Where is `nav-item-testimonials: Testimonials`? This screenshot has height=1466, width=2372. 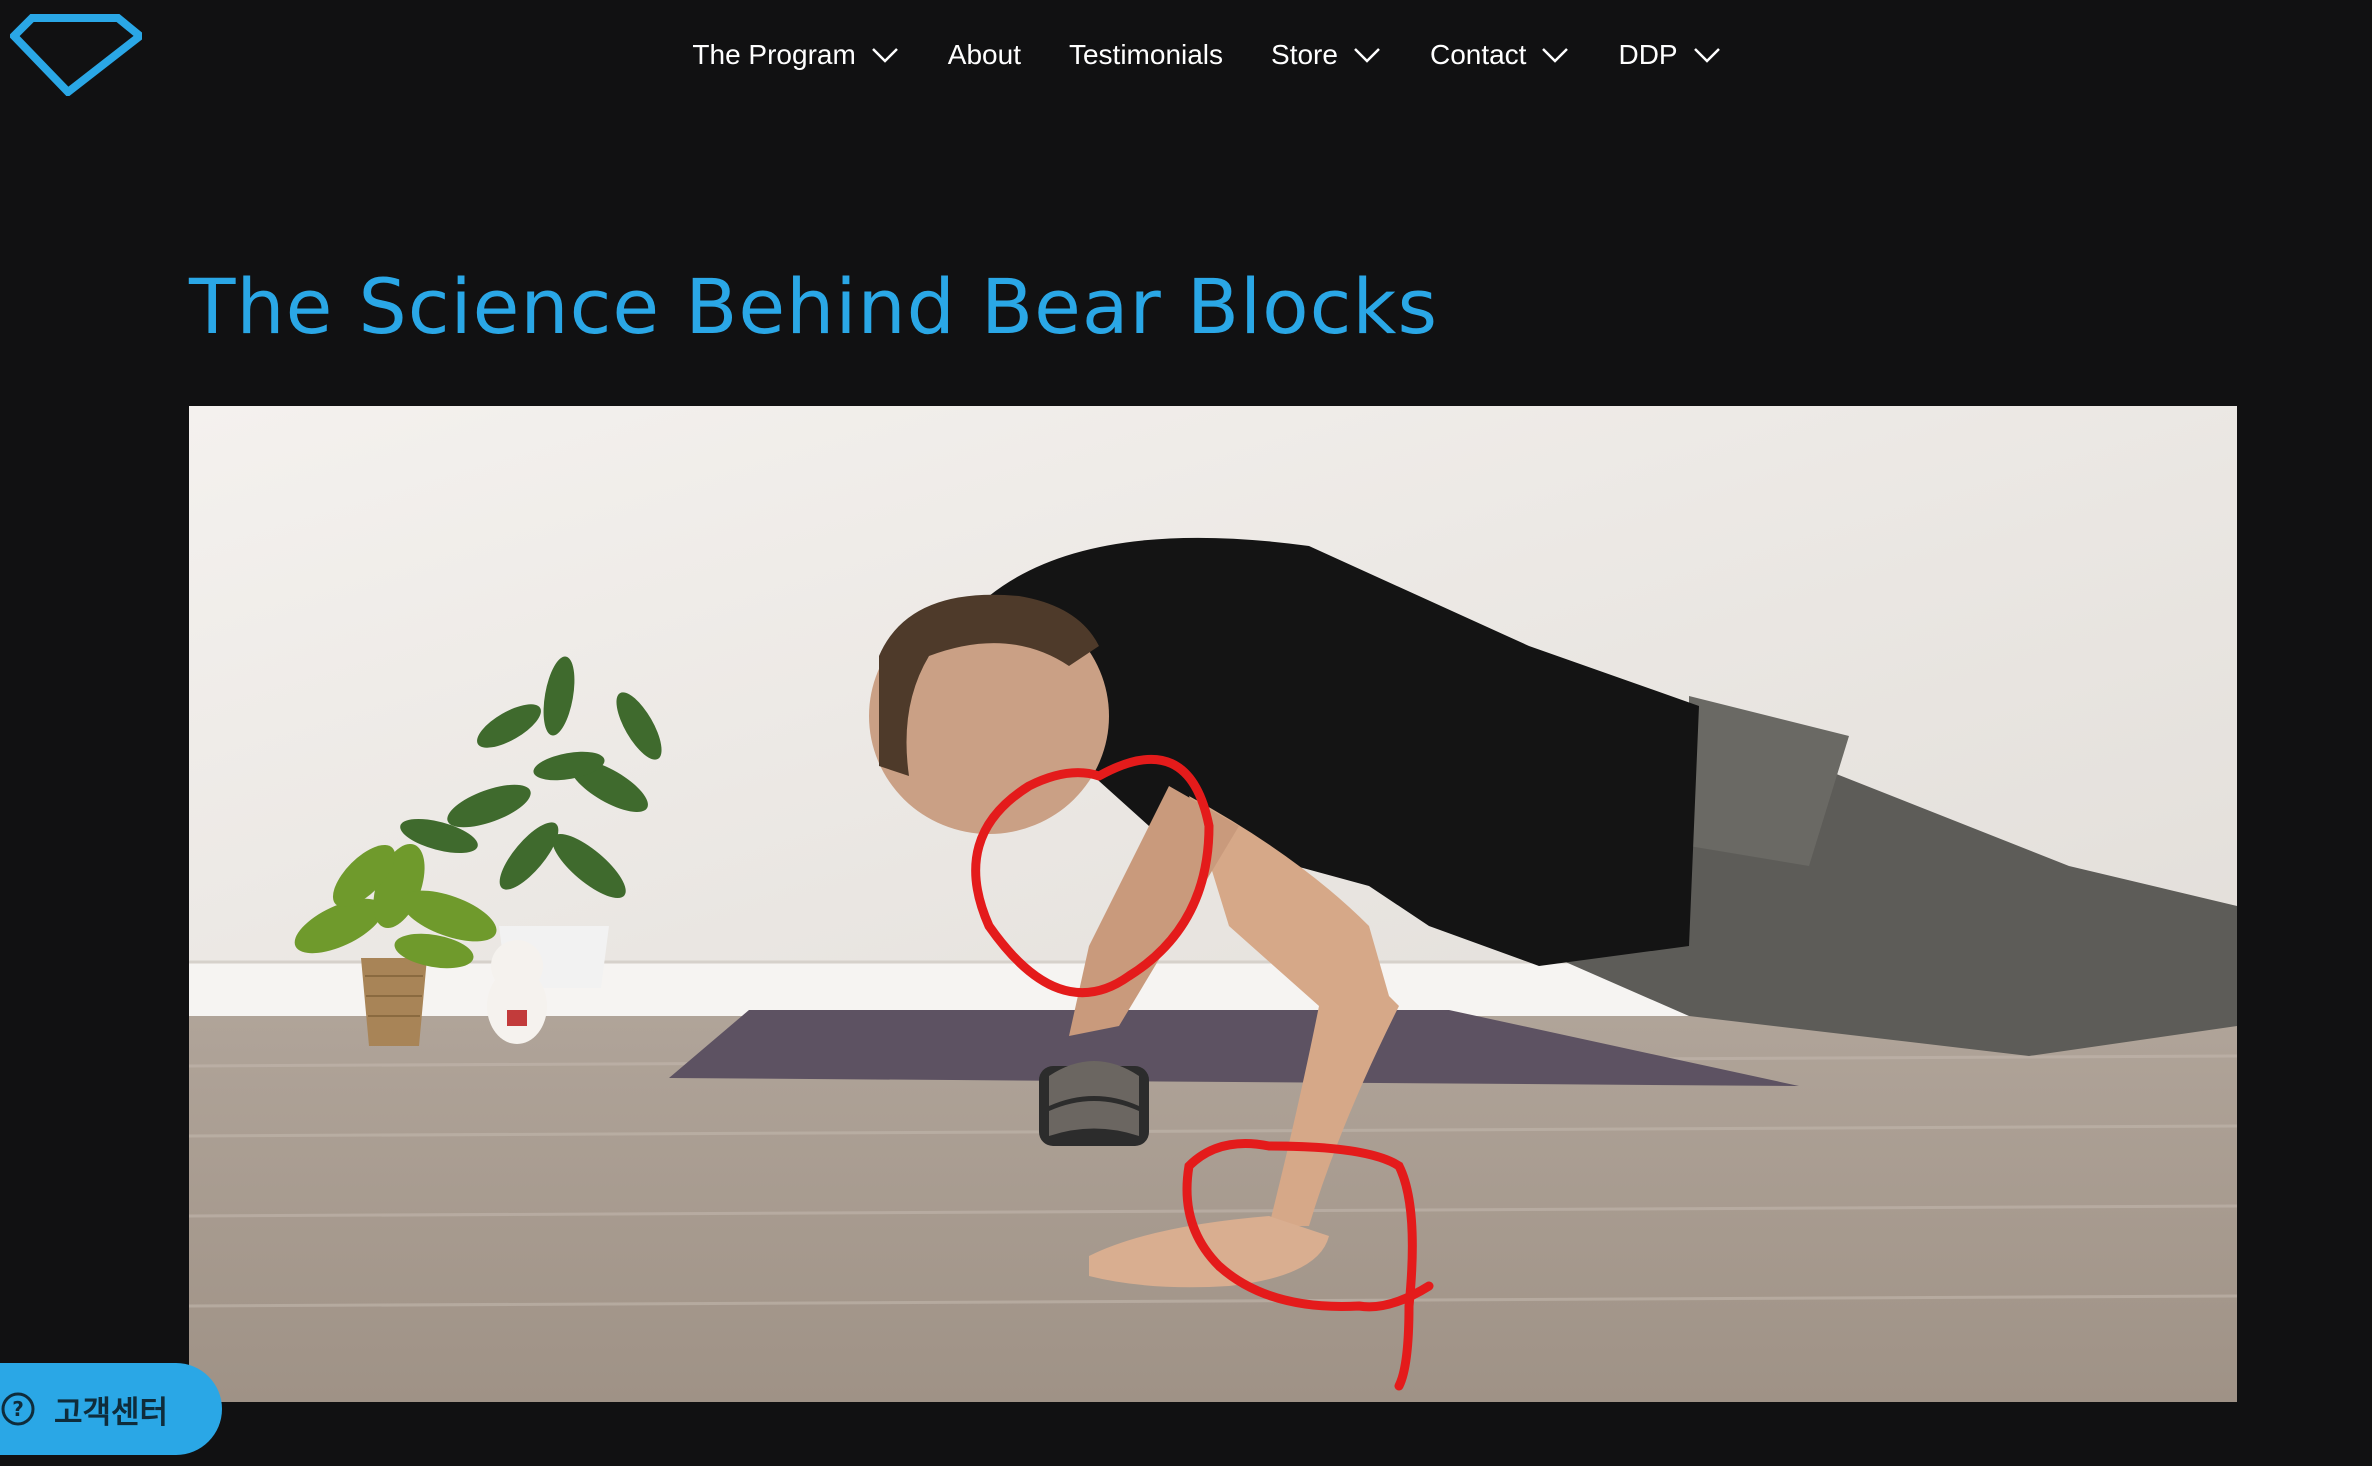 nav-item-testimonials: Testimonials is located at coordinates (1146, 55).